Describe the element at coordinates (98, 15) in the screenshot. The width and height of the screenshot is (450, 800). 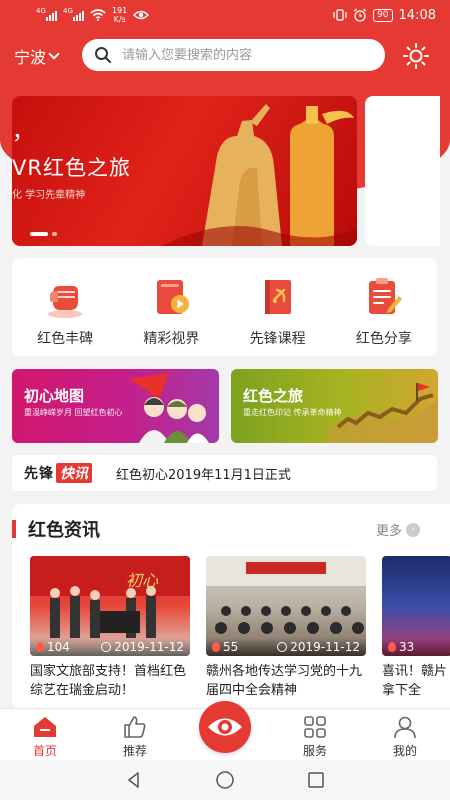
I see `wifi-icon` at that location.